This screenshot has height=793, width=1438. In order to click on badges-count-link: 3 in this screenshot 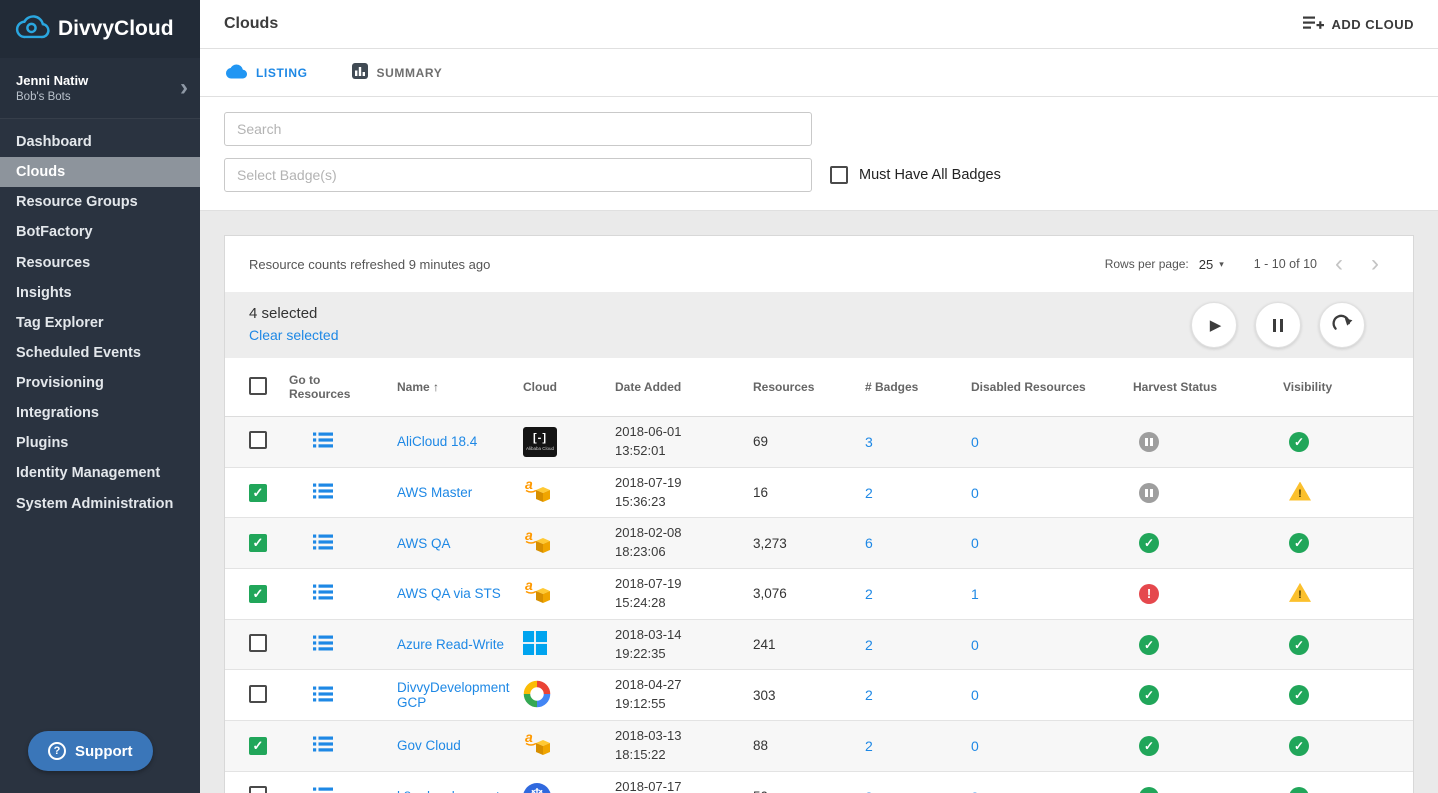, I will do `click(869, 442)`.